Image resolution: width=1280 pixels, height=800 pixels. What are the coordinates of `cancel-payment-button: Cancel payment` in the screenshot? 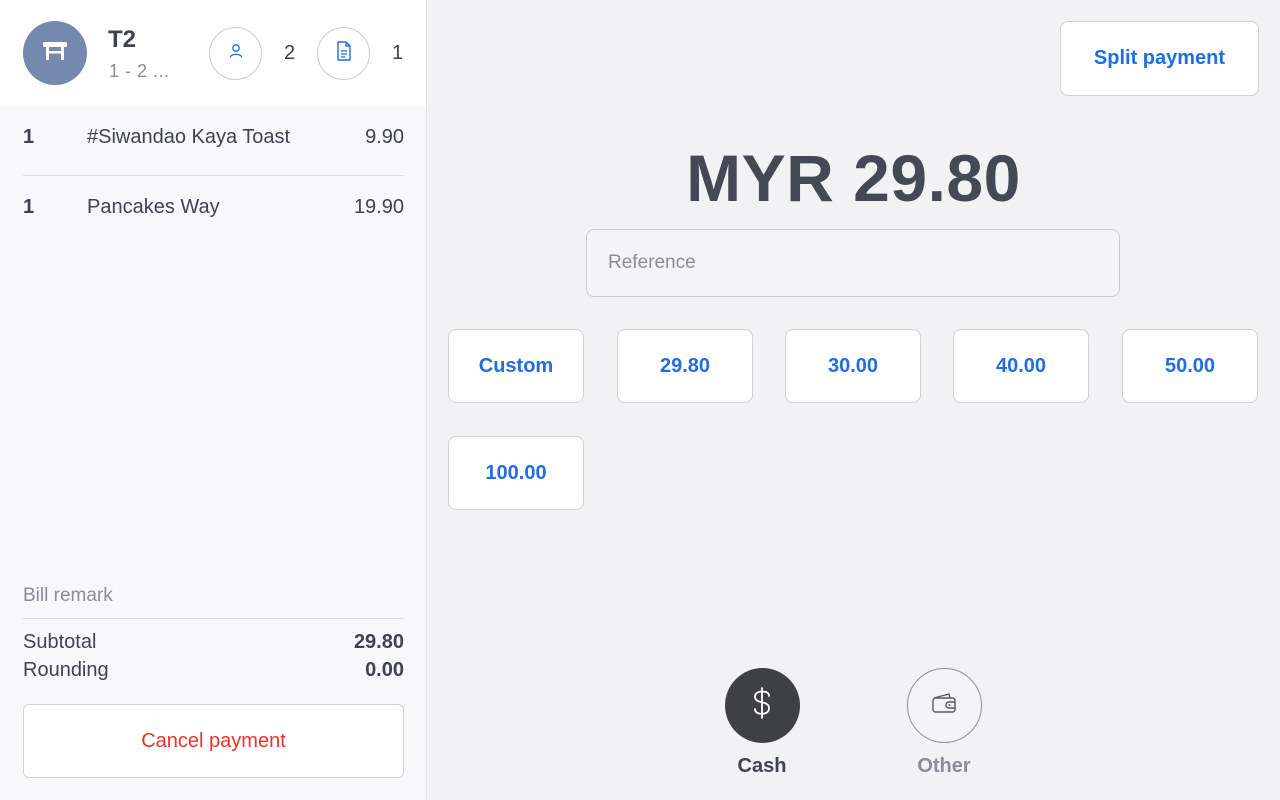 It's located at (213, 741).